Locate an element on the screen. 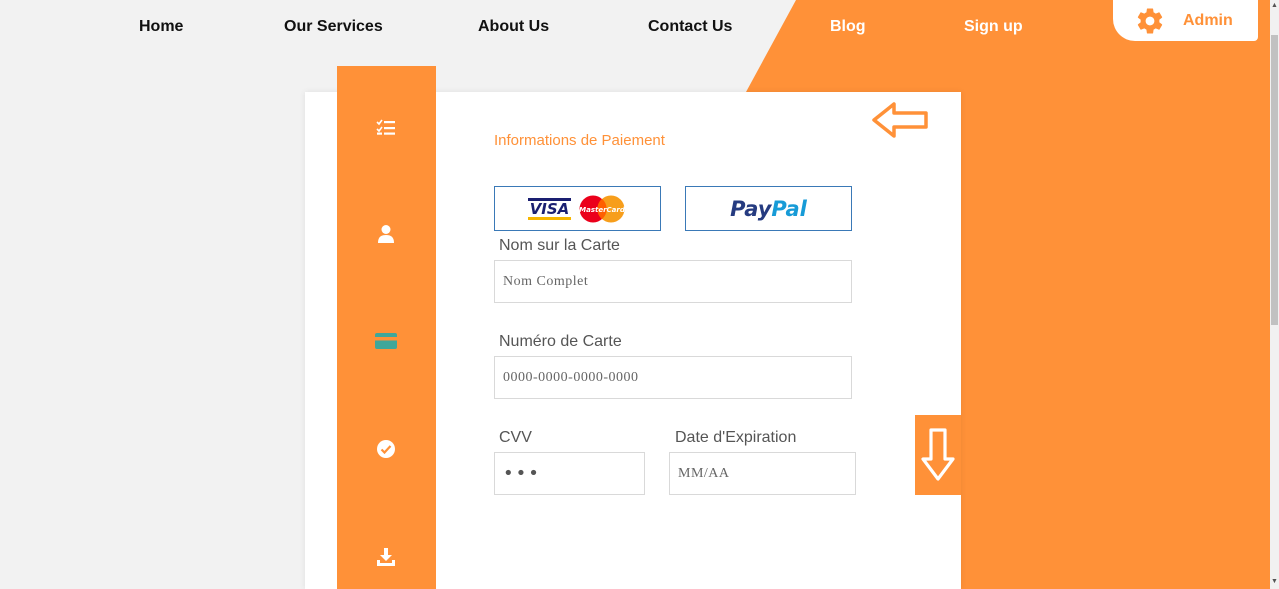  user-icon is located at coordinates (386, 234).